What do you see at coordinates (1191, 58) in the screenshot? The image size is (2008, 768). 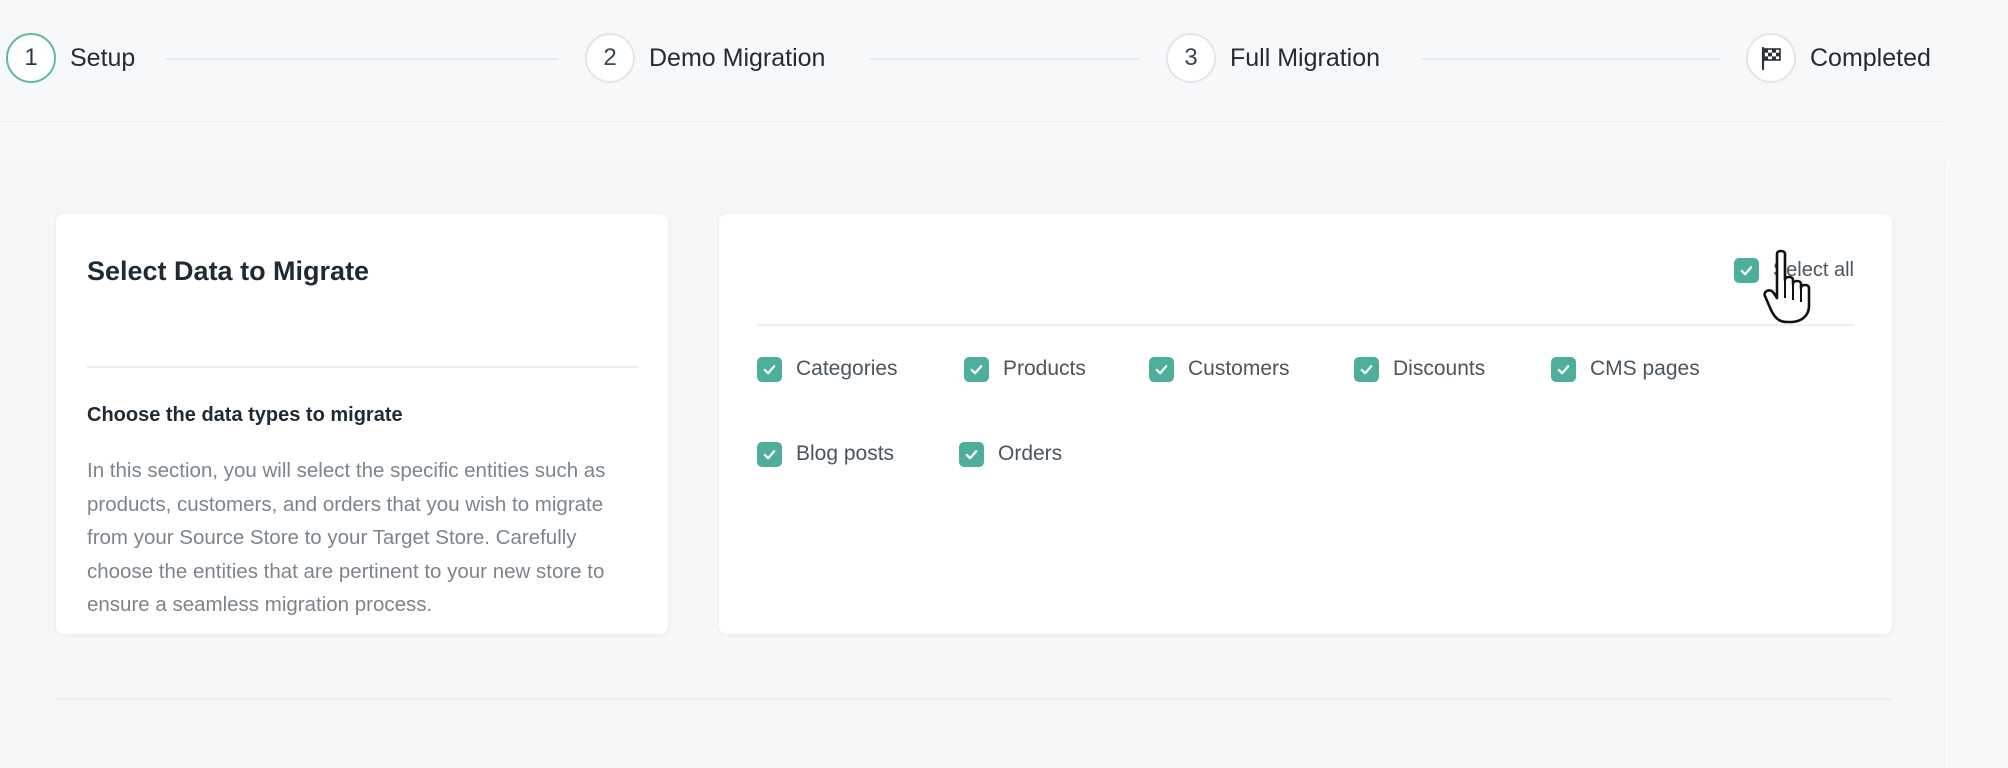 I see `step-number-3: 3` at bounding box center [1191, 58].